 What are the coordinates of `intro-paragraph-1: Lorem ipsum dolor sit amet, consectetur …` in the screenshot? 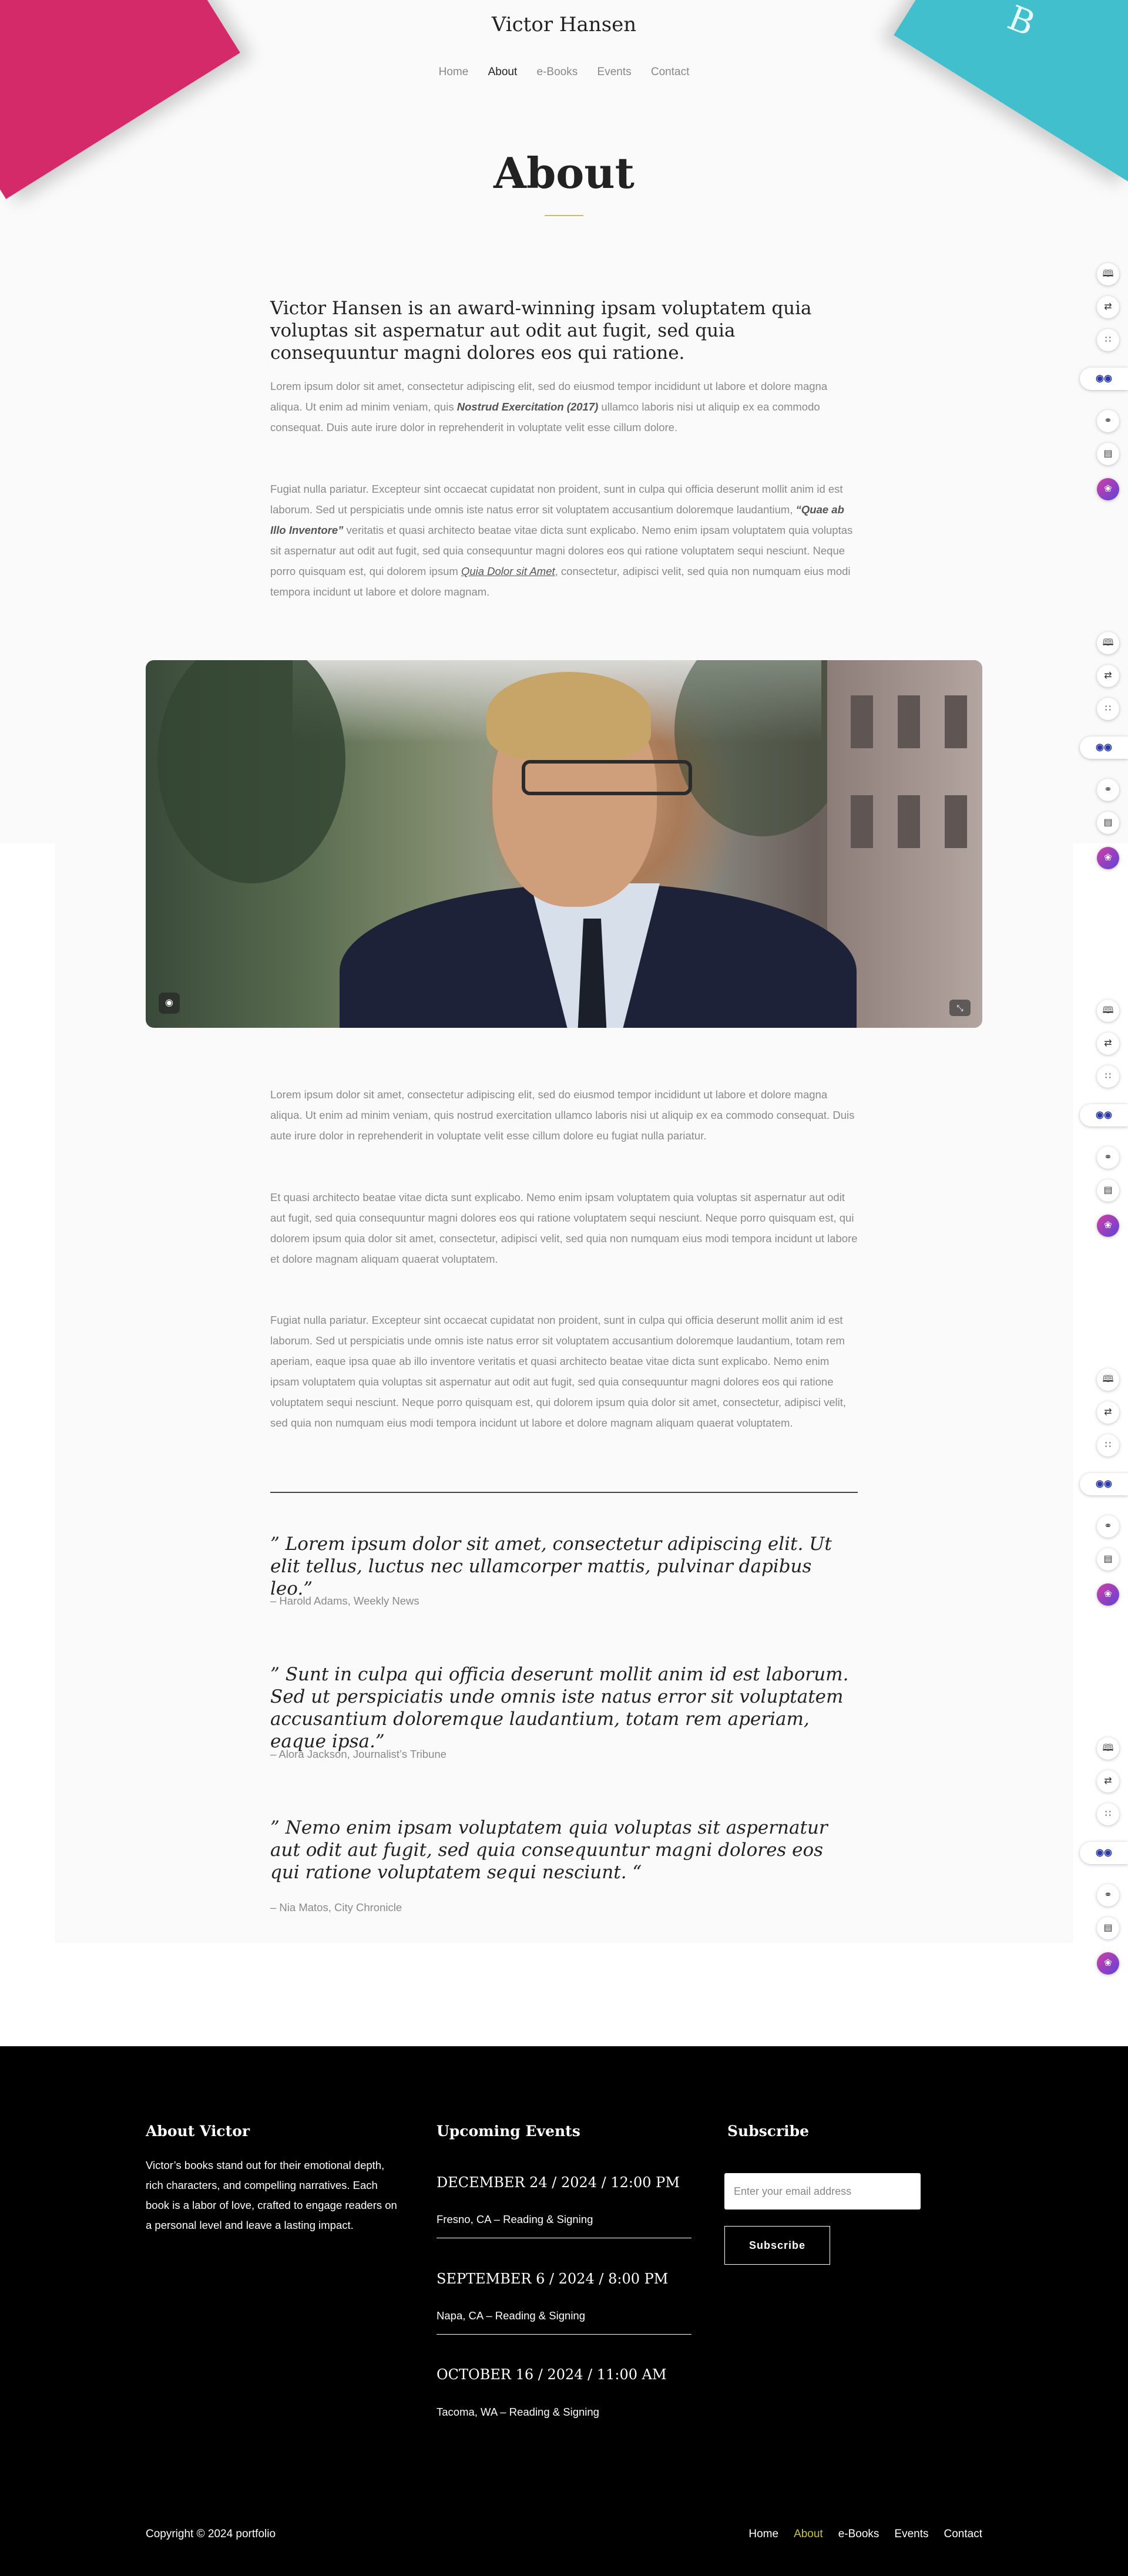 It's located at (549, 406).